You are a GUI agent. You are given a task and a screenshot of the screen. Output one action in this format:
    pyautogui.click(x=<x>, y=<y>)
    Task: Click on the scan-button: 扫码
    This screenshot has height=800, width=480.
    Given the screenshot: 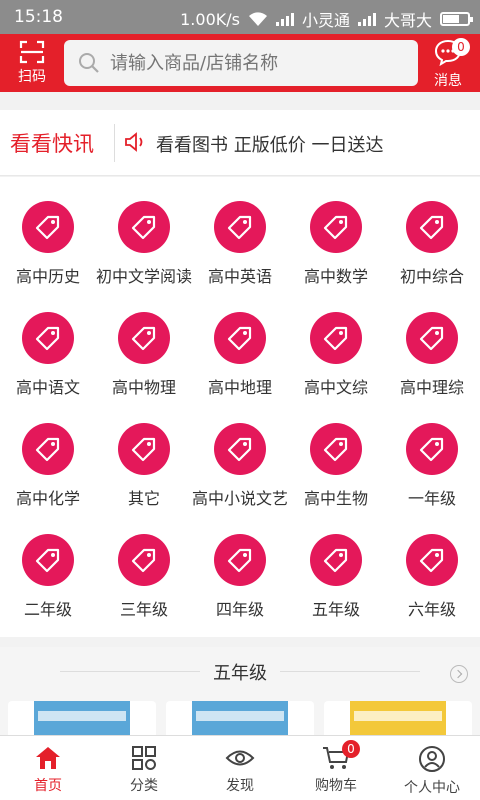 What is the action you would take?
    pyautogui.click(x=32, y=63)
    